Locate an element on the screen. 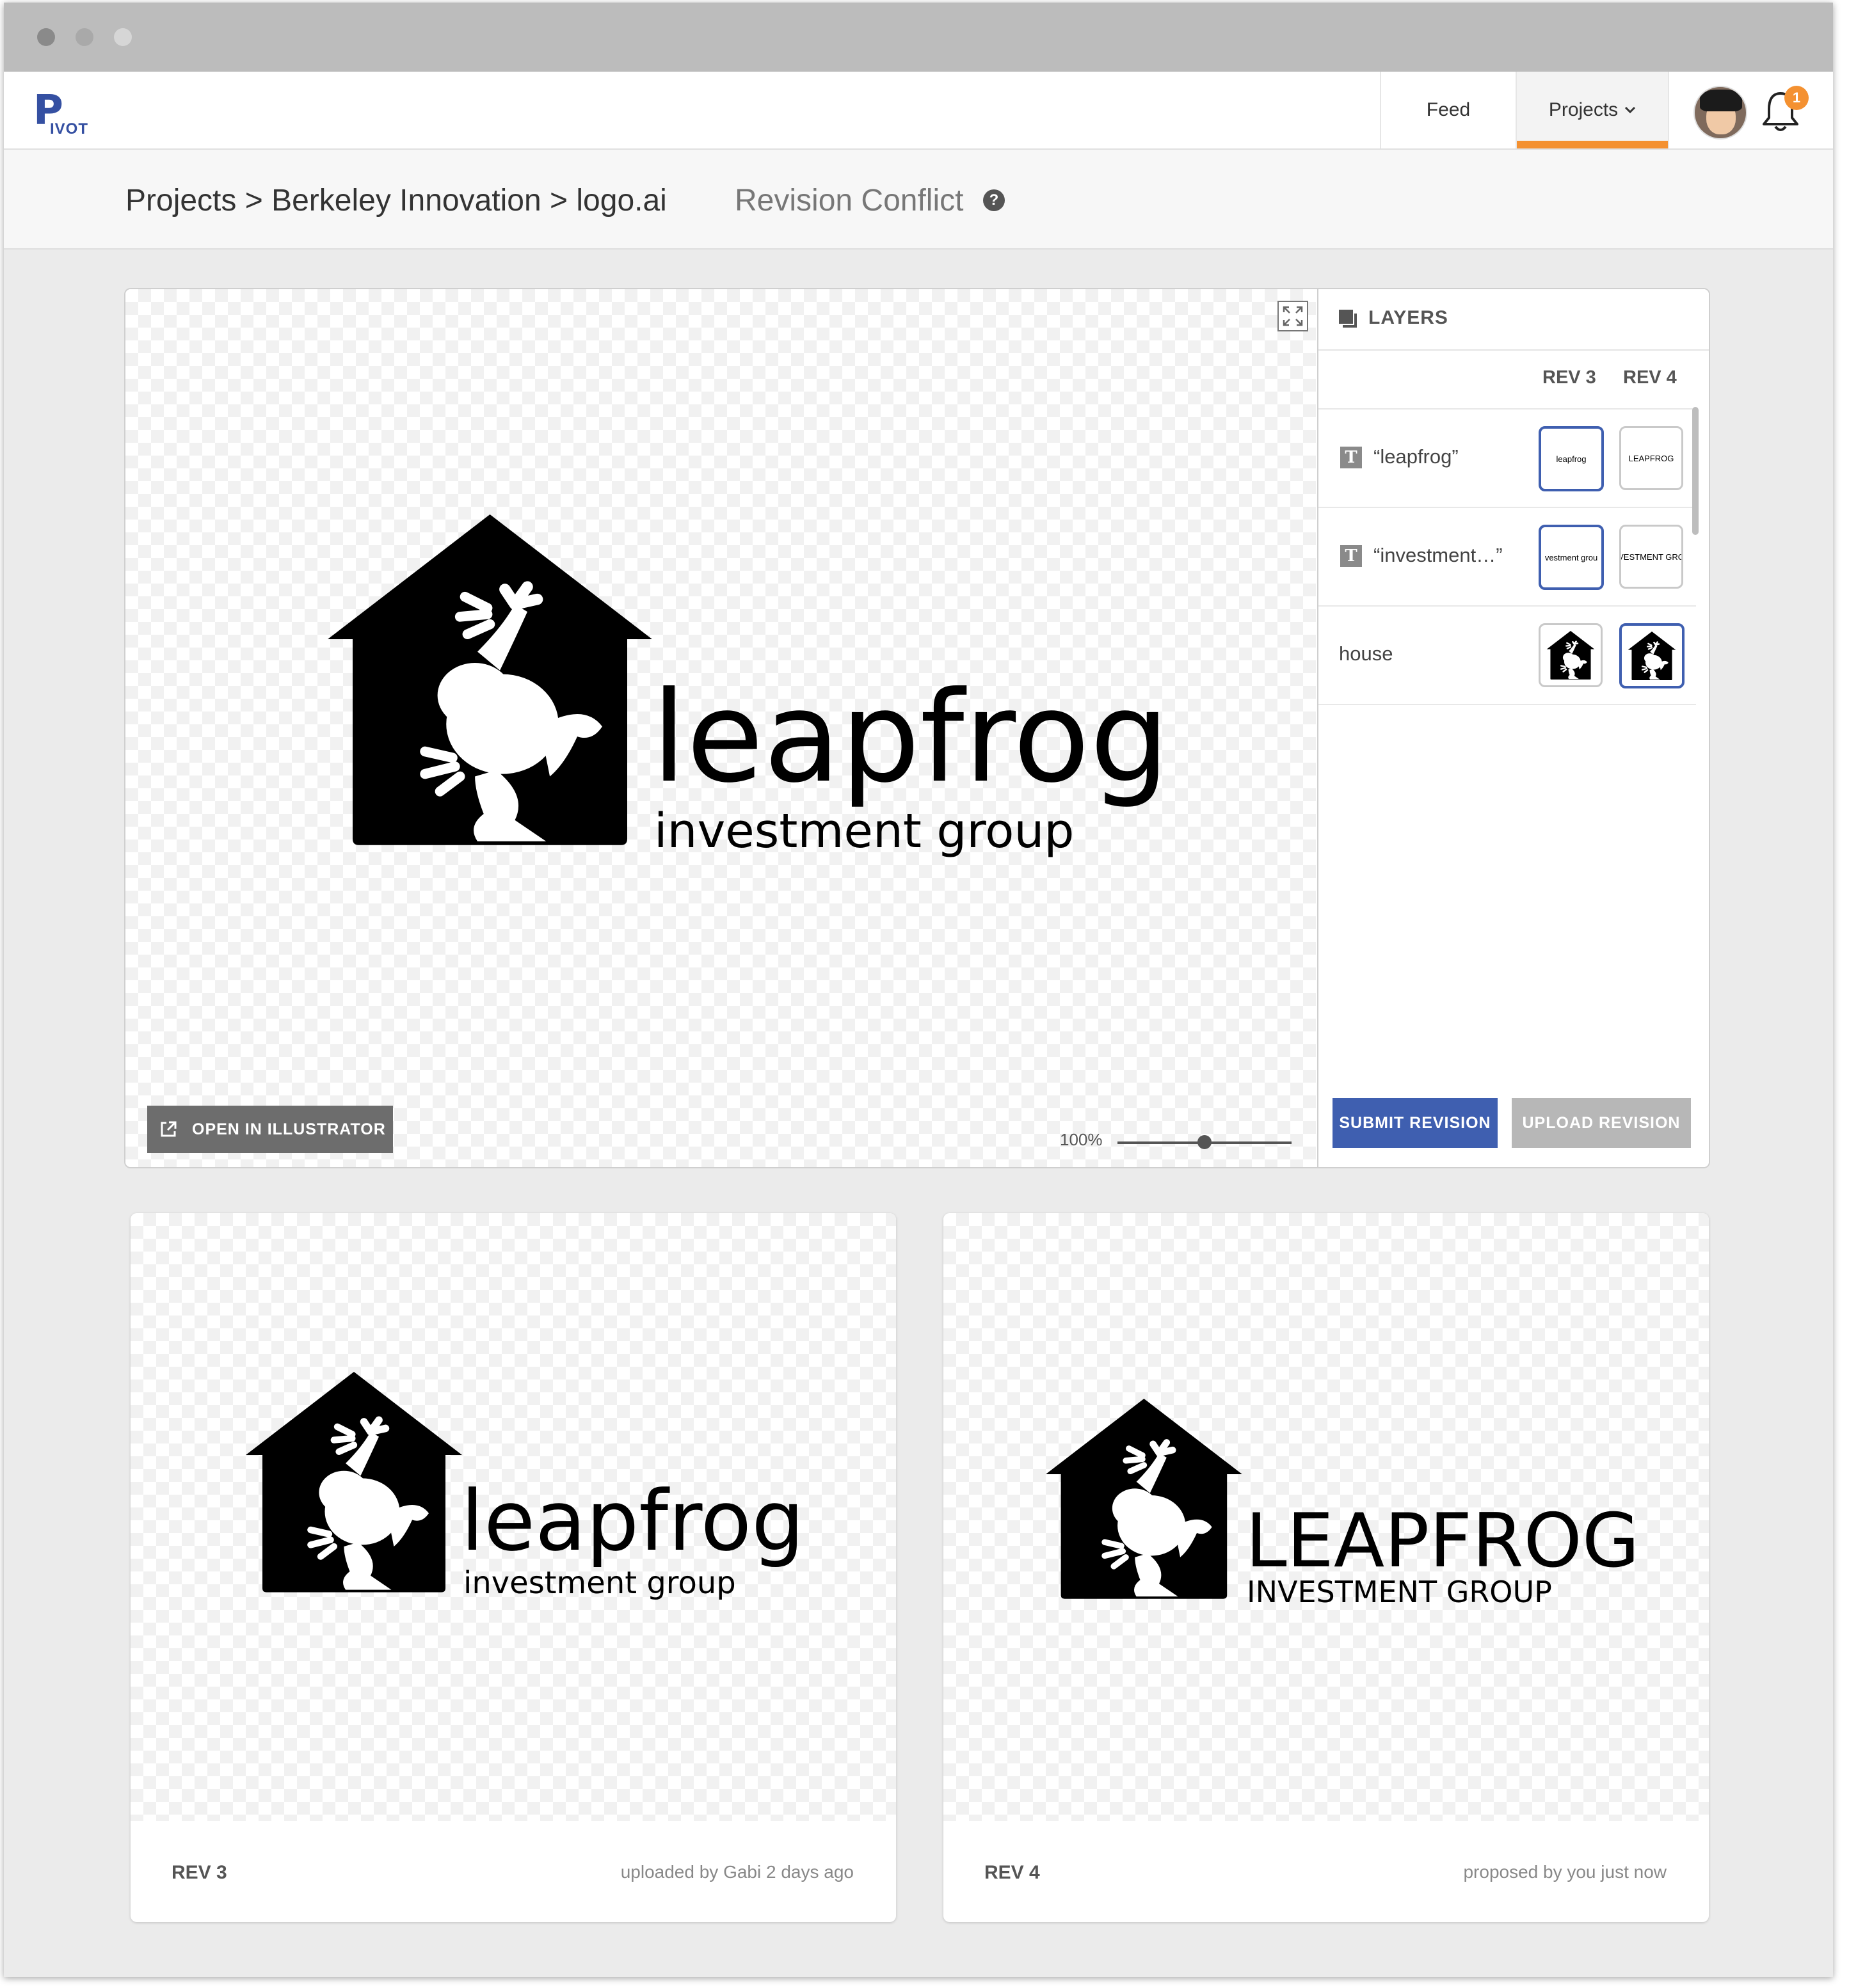 This screenshot has width=1849, height=1988. revision-meta: uploaded by Gabi 2 days ago is located at coordinates (737, 1872).